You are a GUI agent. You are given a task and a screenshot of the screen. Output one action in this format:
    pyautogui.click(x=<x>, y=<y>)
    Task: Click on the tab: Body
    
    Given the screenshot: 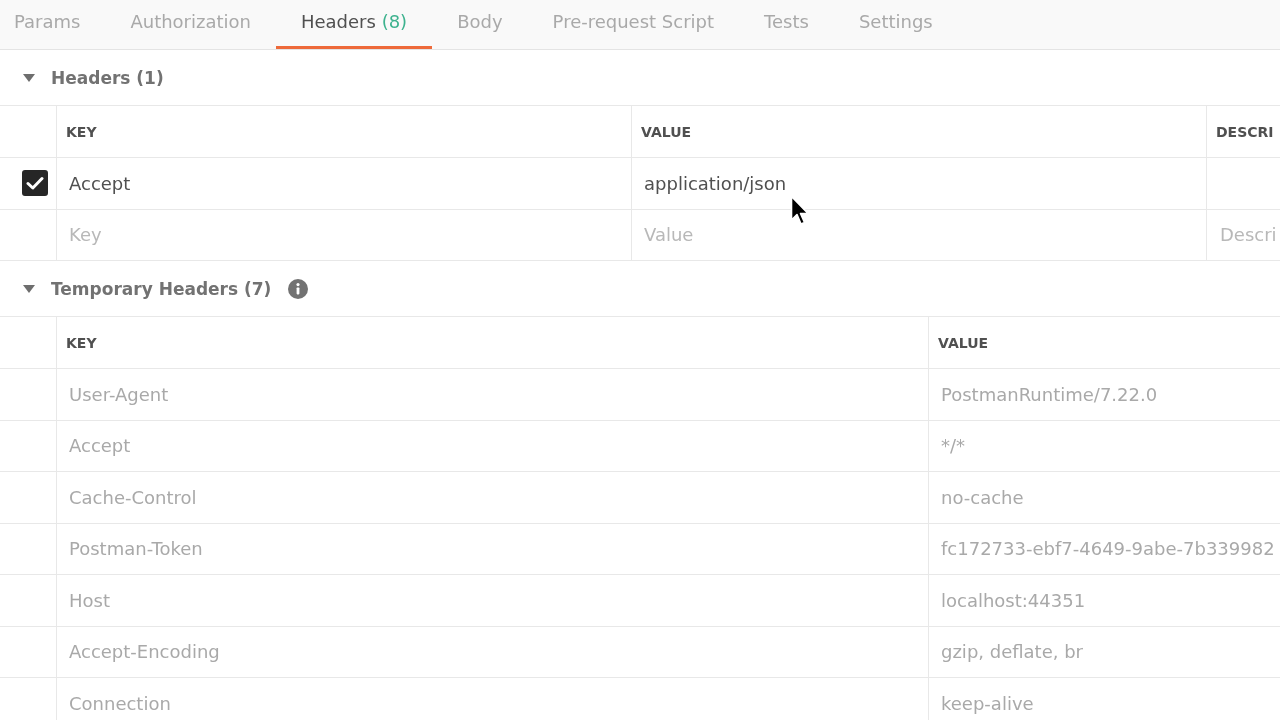 What is the action you would take?
    pyautogui.click(x=480, y=24)
    